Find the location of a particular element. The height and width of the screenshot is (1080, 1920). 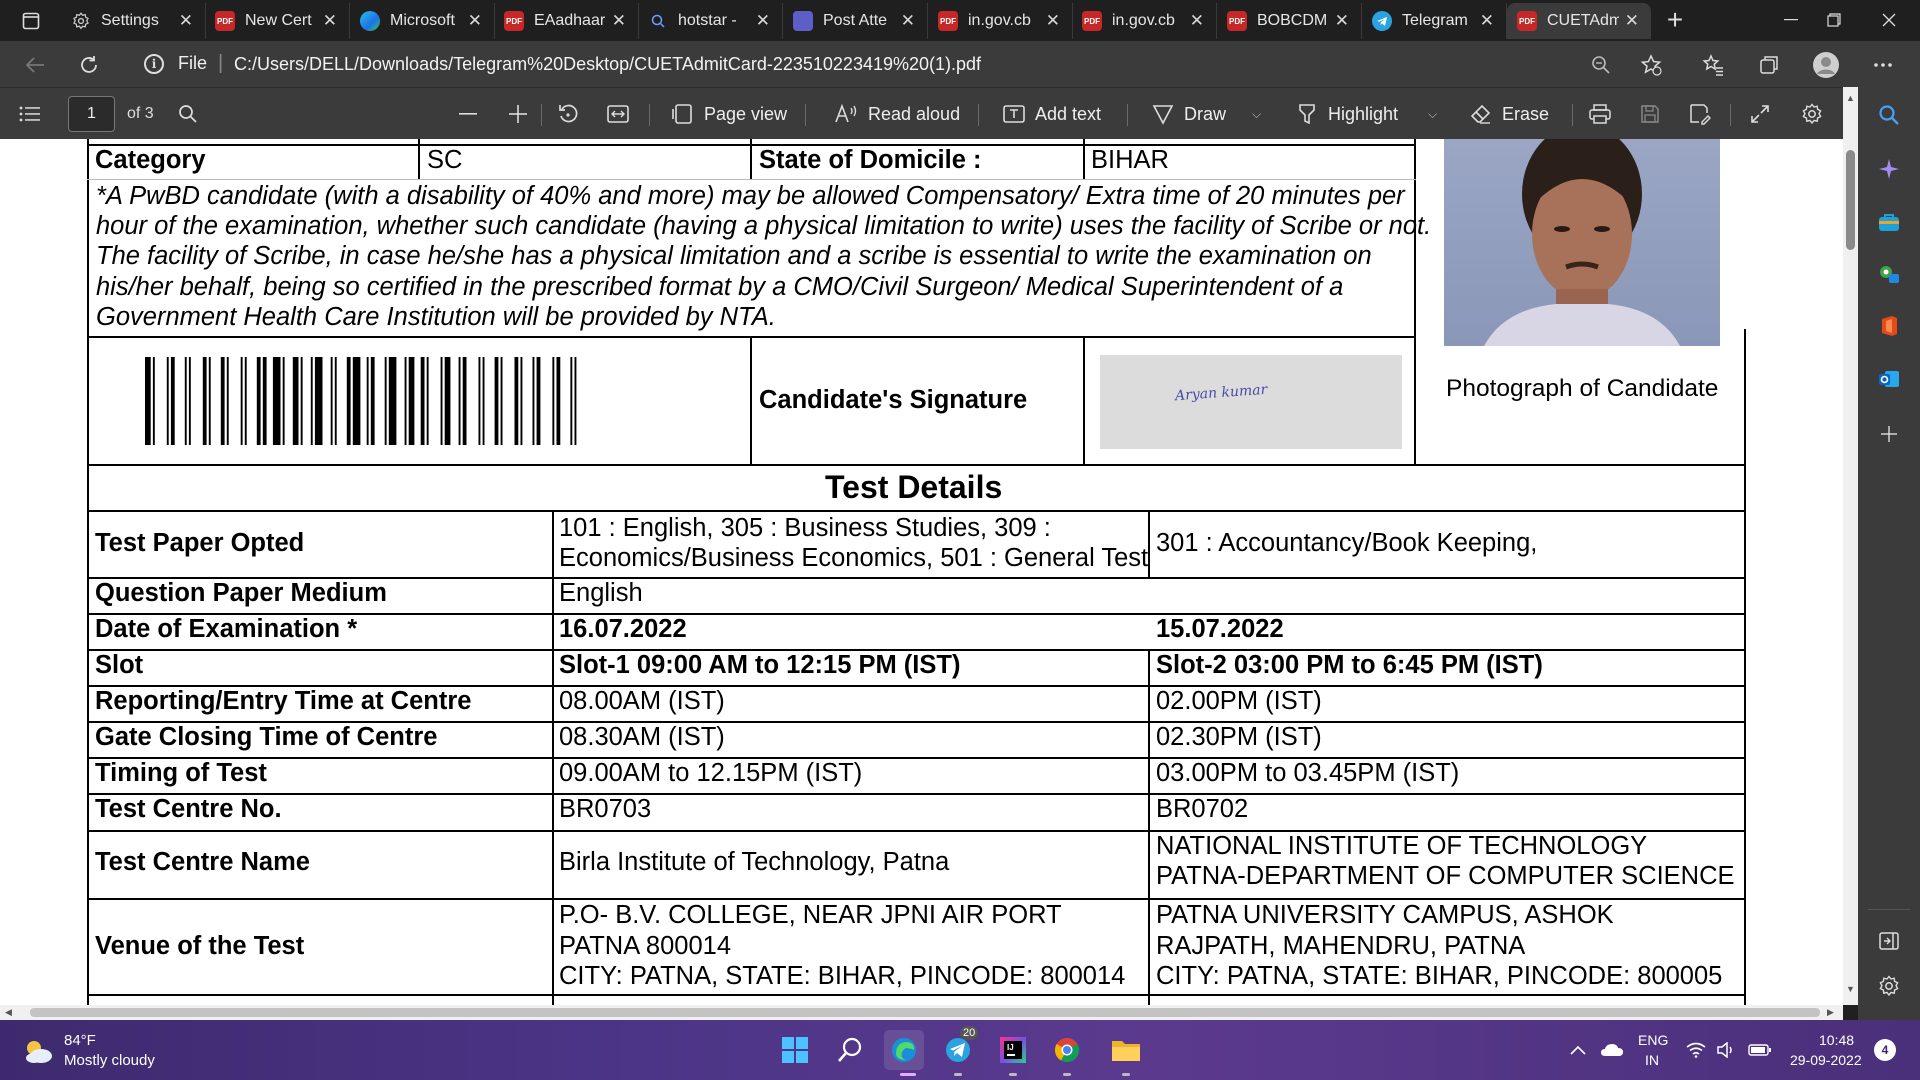

taskbar-search-icon is located at coordinates (850, 1050).